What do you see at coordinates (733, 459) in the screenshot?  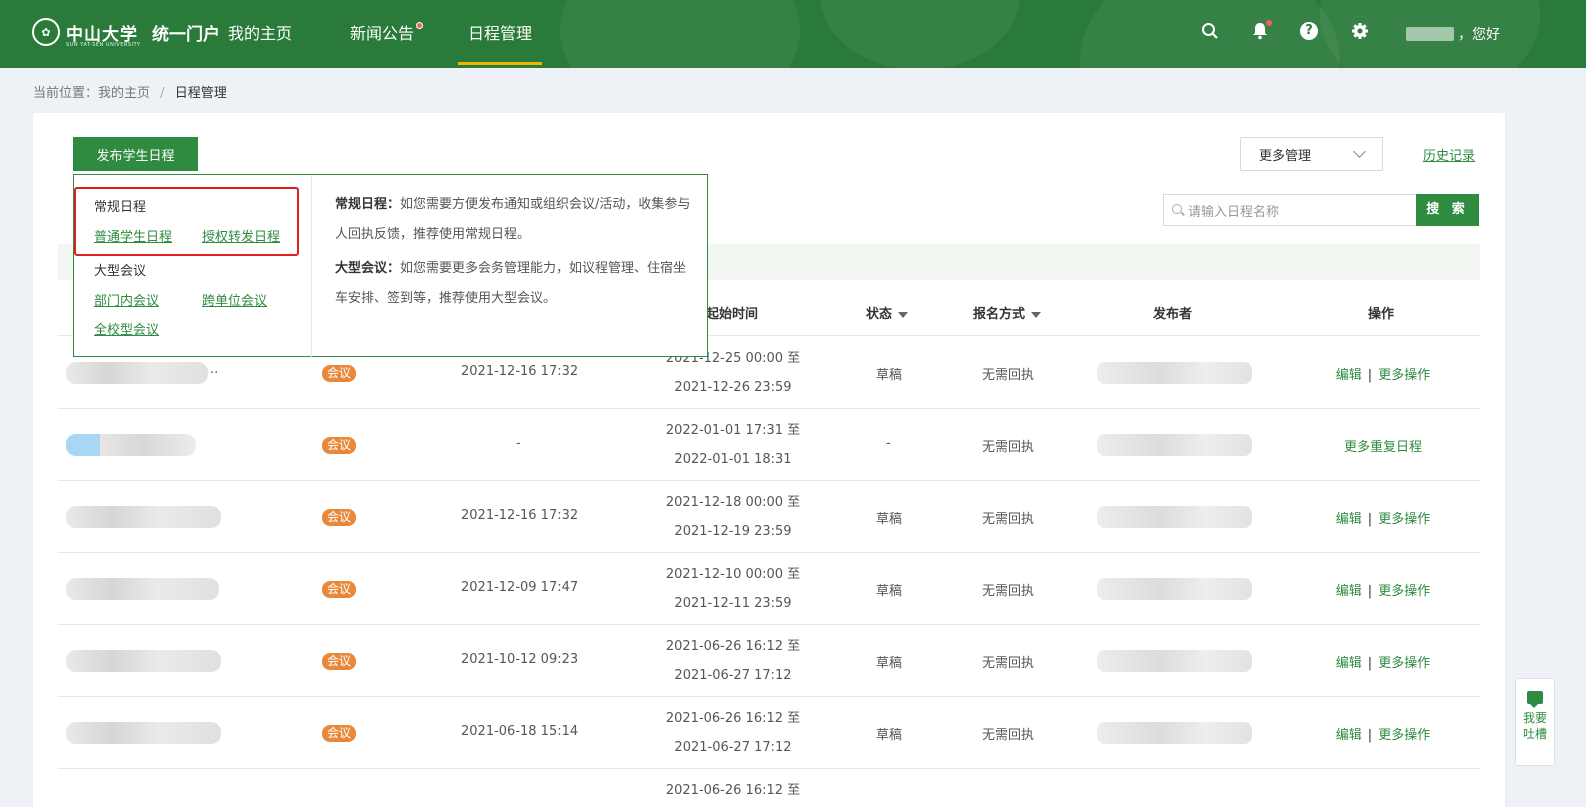 I see `end-time: 2022-01-01 18:31` at bounding box center [733, 459].